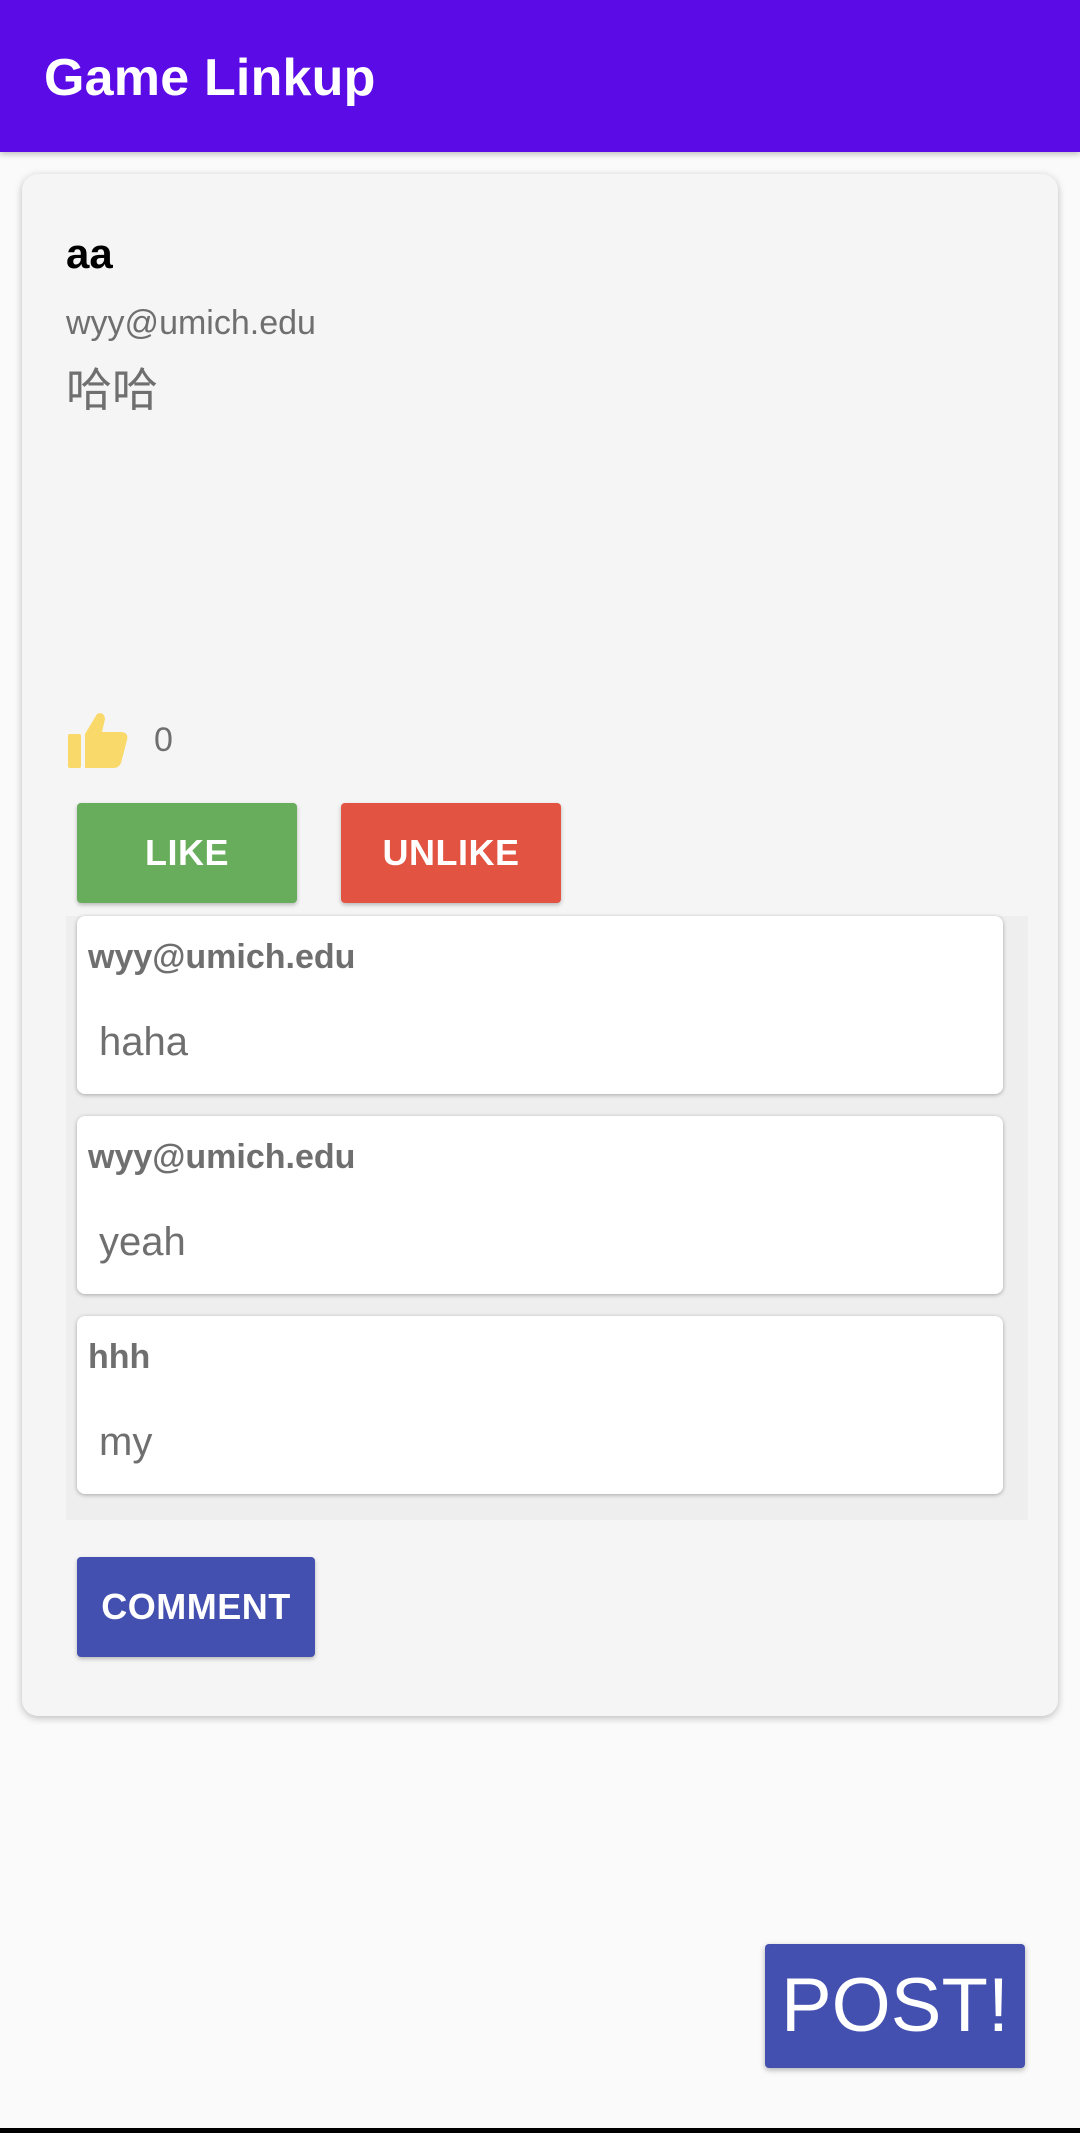 This screenshot has height=2133, width=1080. What do you see at coordinates (112, 390) in the screenshot?
I see `post-body: 哈哈` at bounding box center [112, 390].